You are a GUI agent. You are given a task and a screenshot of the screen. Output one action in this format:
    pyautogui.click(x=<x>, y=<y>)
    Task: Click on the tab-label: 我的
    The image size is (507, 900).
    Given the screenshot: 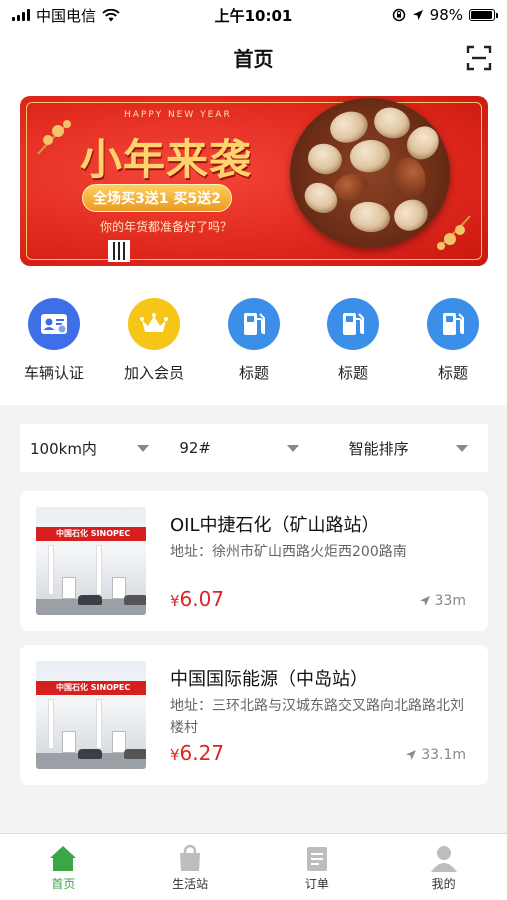 What is the action you would take?
    pyautogui.click(x=443, y=884)
    